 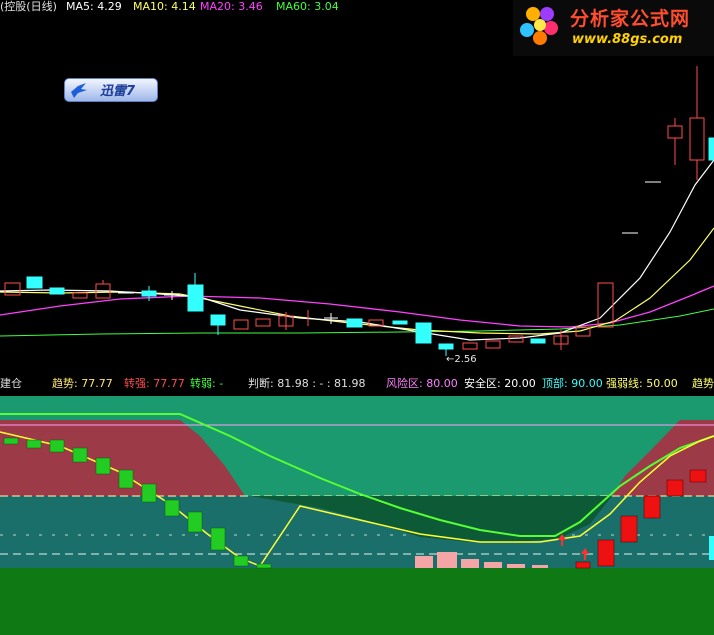 What do you see at coordinates (307, 383) in the screenshot?
I see `judge-value: 判断: 81.98 : - : 81.98` at bounding box center [307, 383].